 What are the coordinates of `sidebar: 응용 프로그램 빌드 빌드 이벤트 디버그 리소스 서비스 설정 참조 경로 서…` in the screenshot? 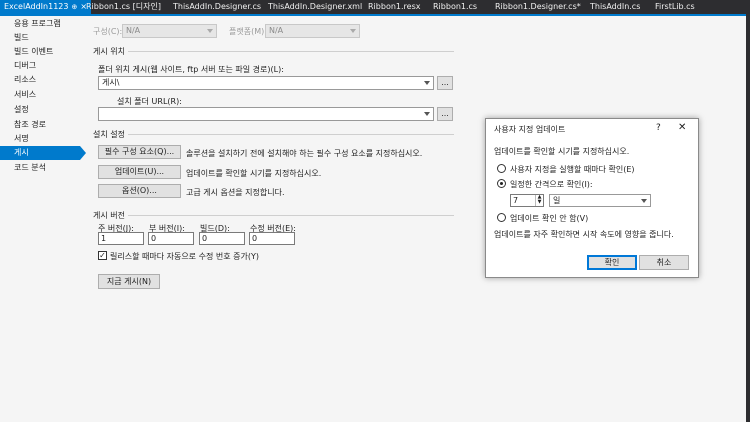 It's located at (43, 219).